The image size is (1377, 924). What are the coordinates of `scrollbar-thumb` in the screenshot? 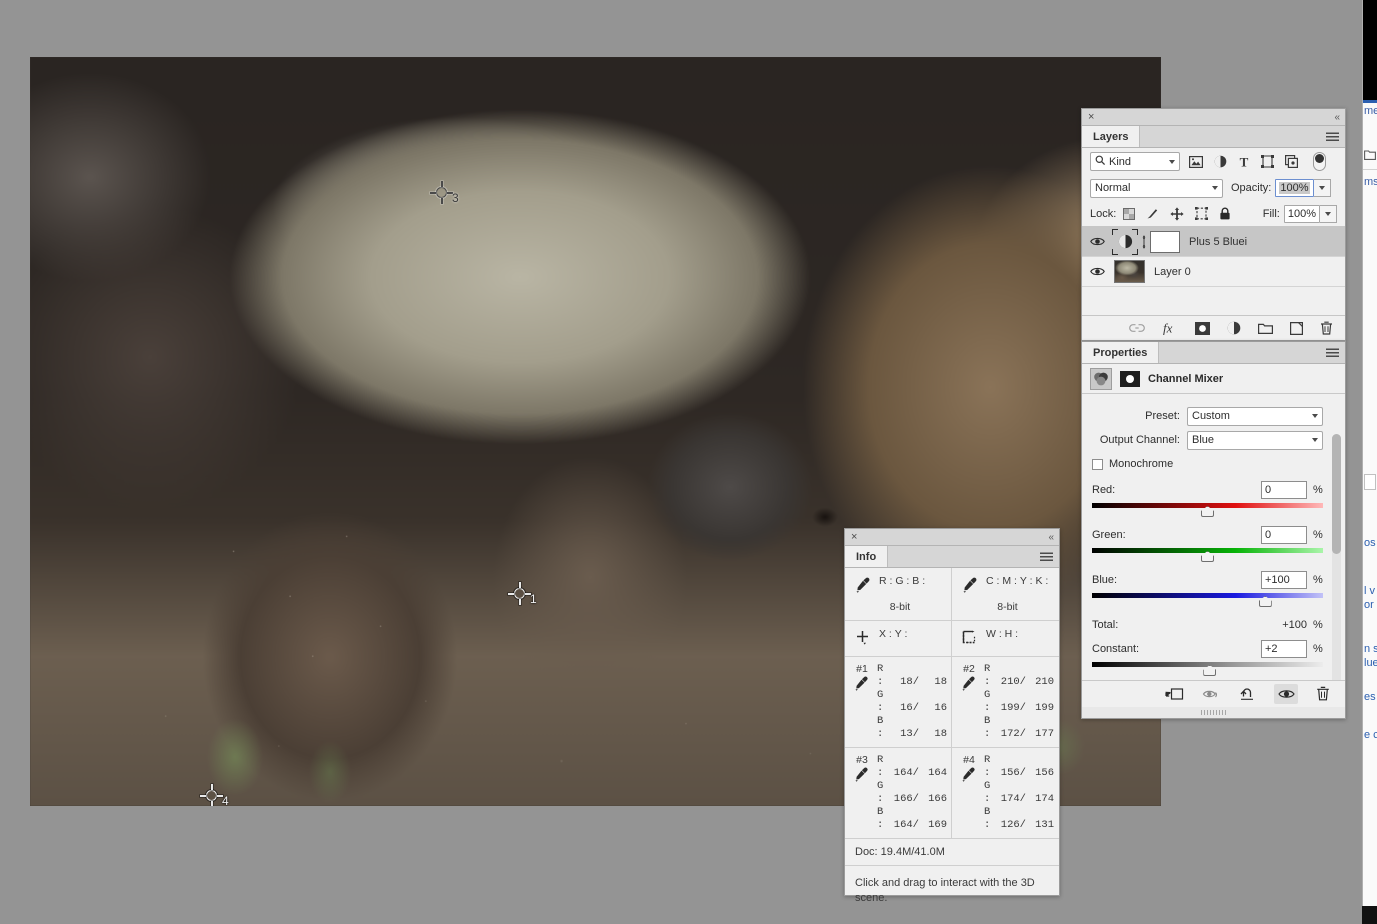 It's located at (1336, 494).